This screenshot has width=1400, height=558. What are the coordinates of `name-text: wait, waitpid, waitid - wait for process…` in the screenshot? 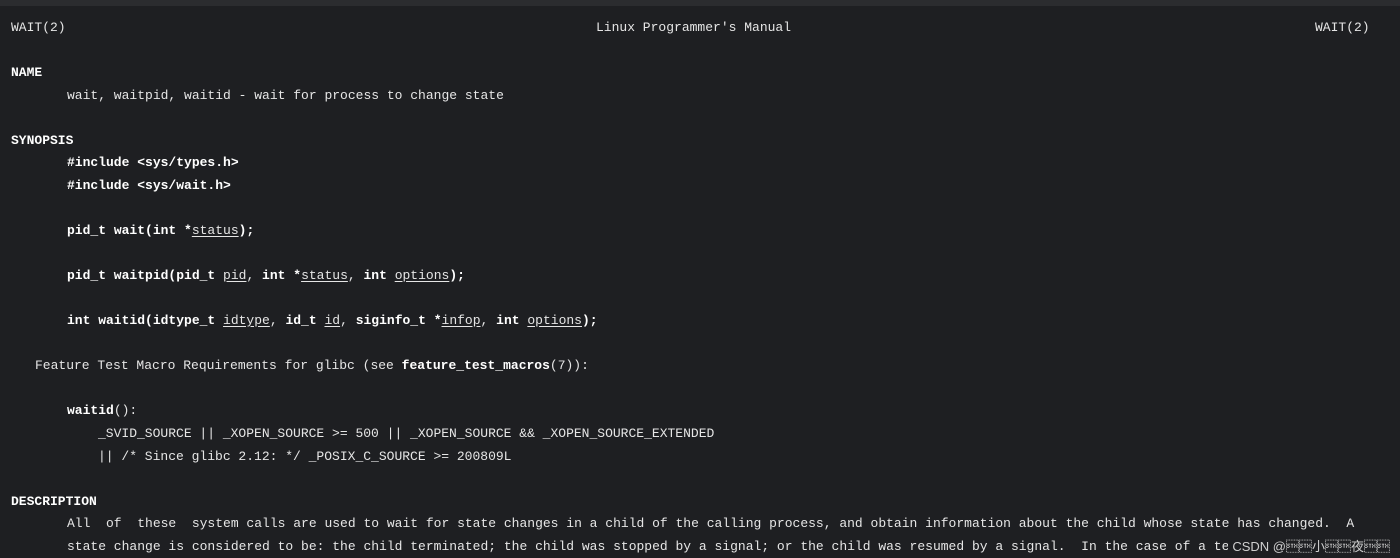 It's located at (285, 95).